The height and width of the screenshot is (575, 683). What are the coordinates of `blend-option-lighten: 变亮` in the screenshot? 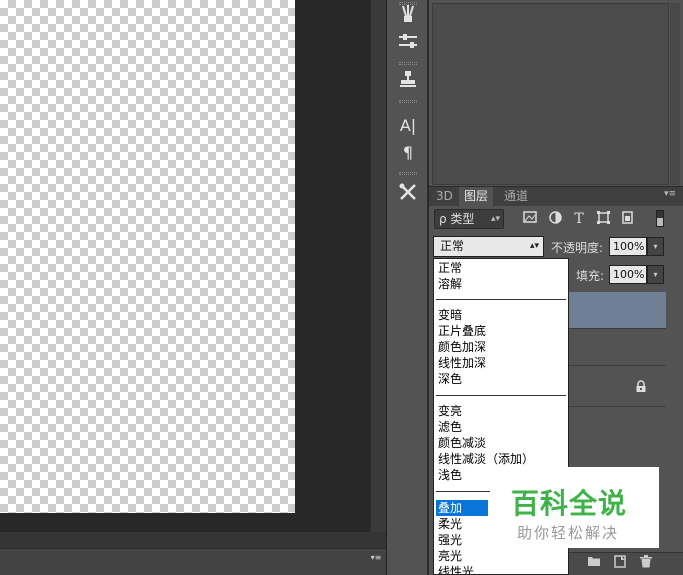 It's located at (449, 411).